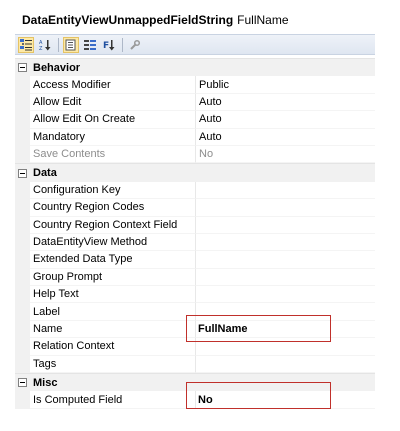  What do you see at coordinates (113, 400) in the screenshot?
I see `property-name: Is Computed Field` at bounding box center [113, 400].